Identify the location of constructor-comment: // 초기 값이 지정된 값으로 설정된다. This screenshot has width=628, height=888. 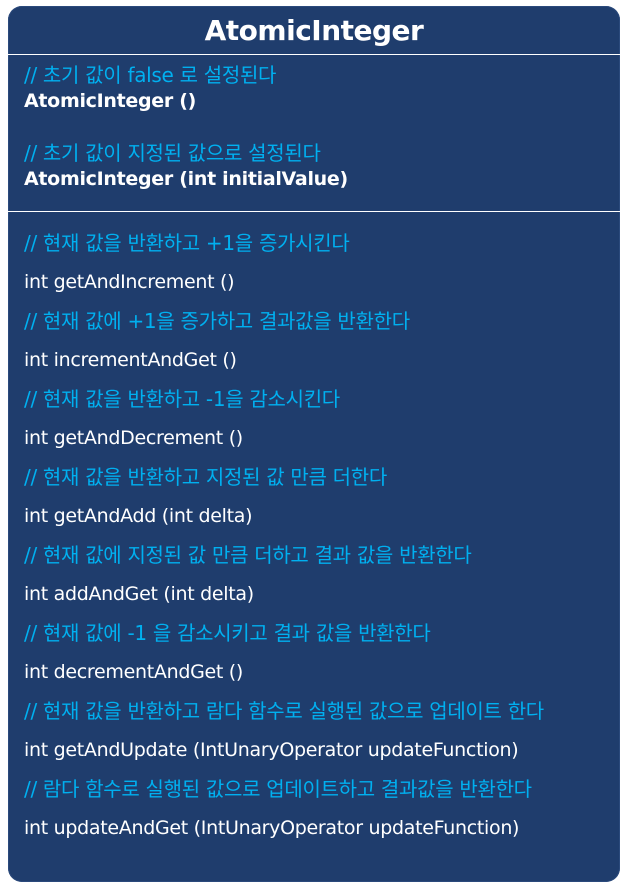
(172, 153).